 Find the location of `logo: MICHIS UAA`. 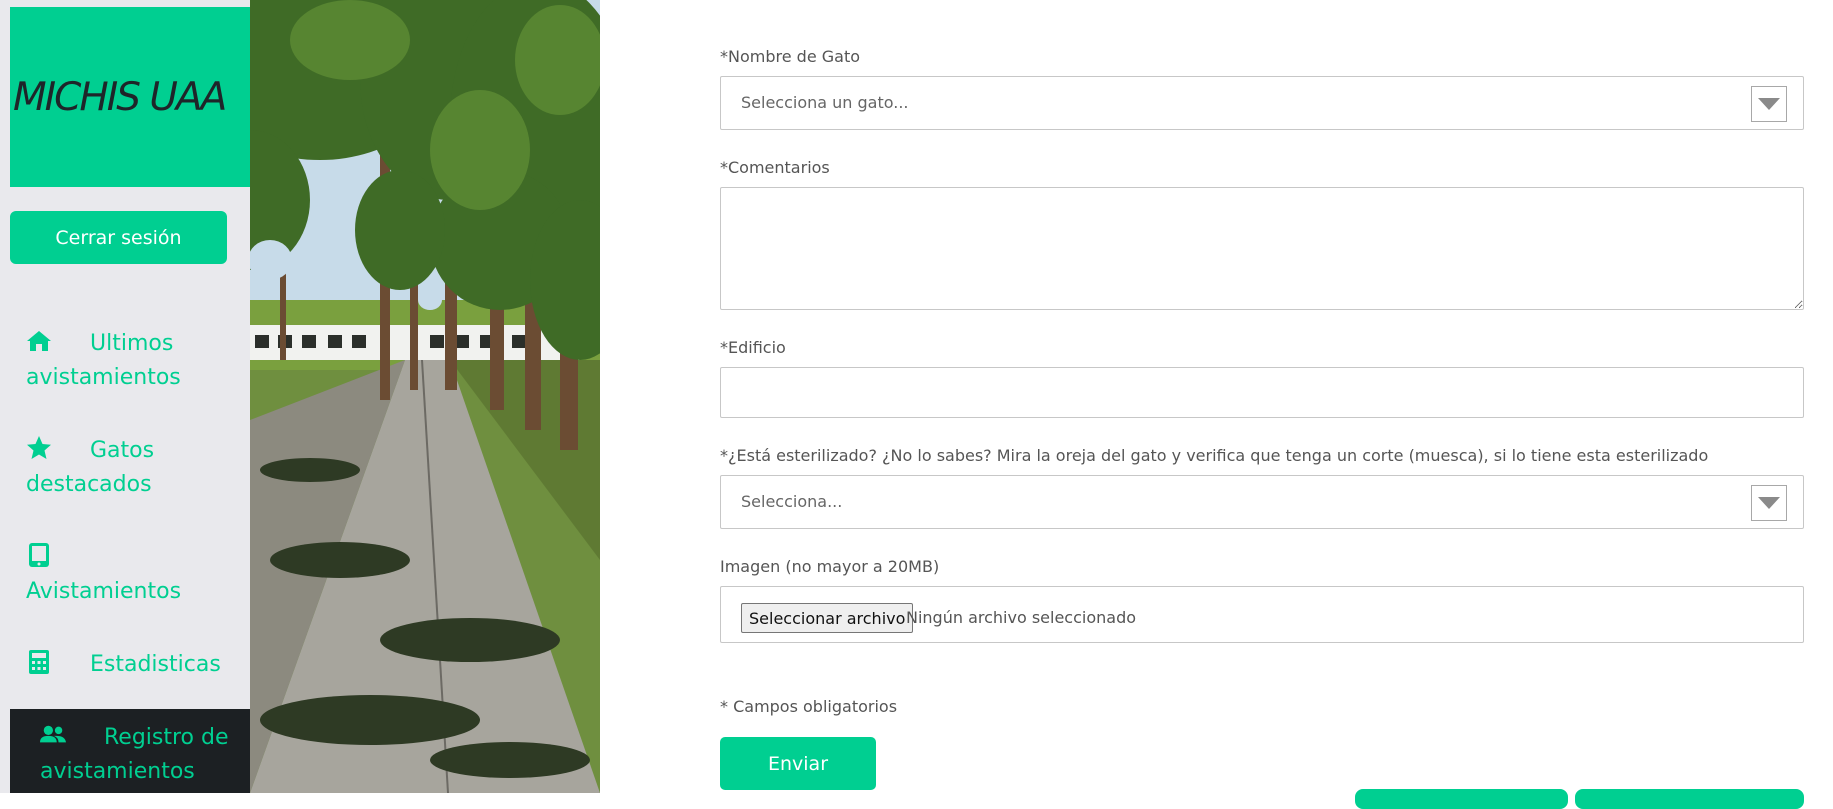

logo: MICHIS UAA is located at coordinates (130, 97).